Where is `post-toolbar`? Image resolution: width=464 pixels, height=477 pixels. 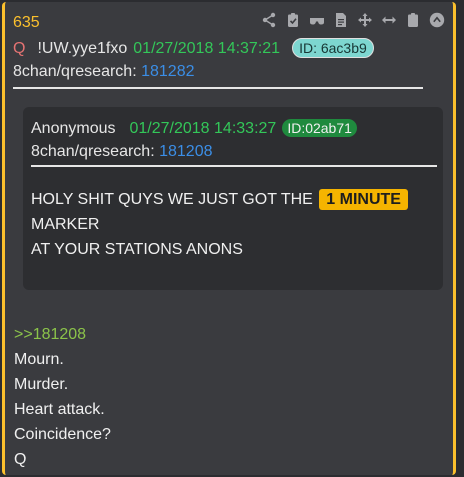
post-toolbar is located at coordinates (353, 20).